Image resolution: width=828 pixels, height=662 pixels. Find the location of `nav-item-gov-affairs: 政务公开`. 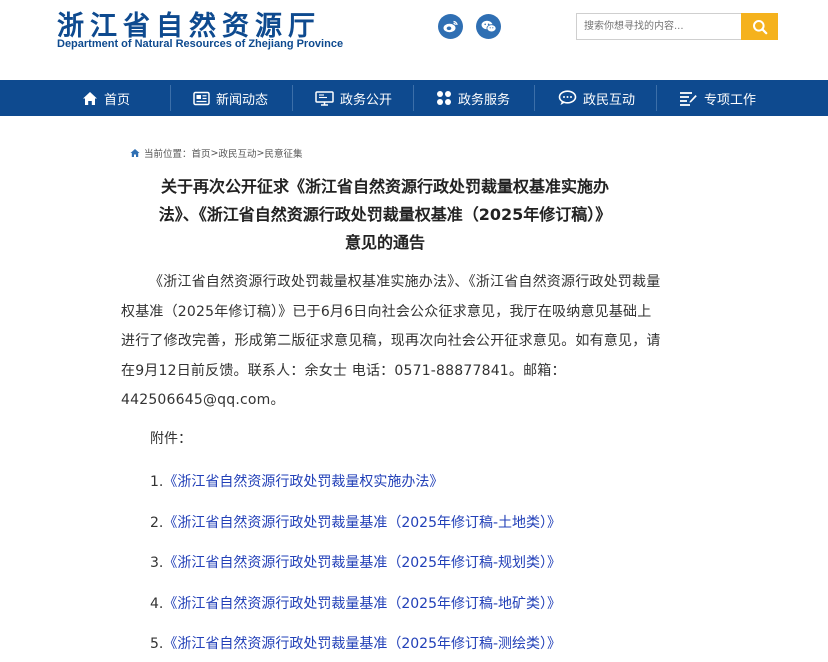

nav-item-gov-affairs: 政务公开 is located at coordinates (353, 98).